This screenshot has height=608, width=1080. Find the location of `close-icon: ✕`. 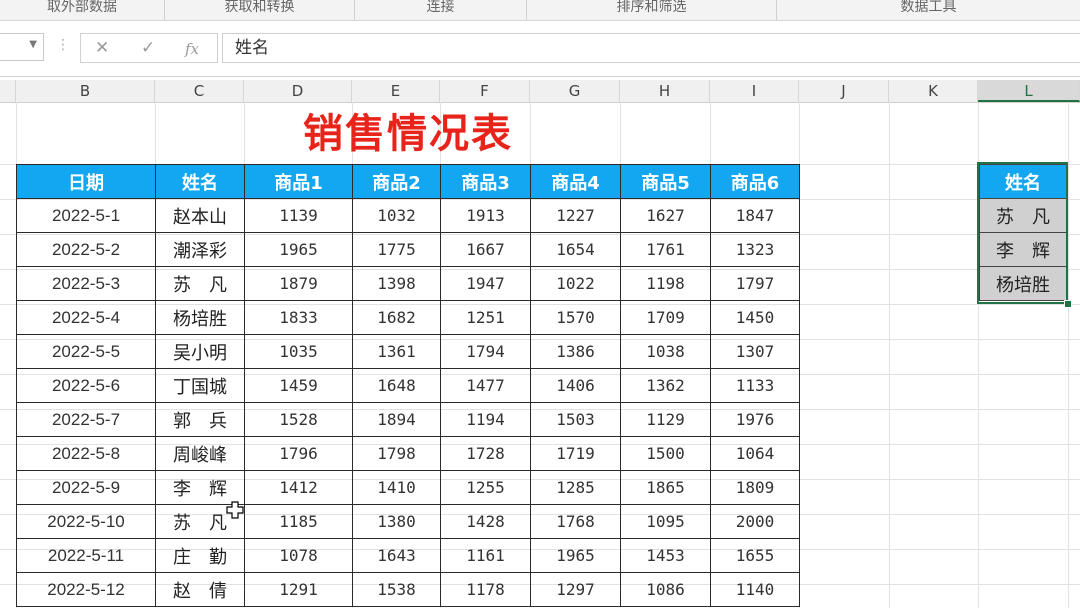

close-icon: ✕ is located at coordinates (102, 48).